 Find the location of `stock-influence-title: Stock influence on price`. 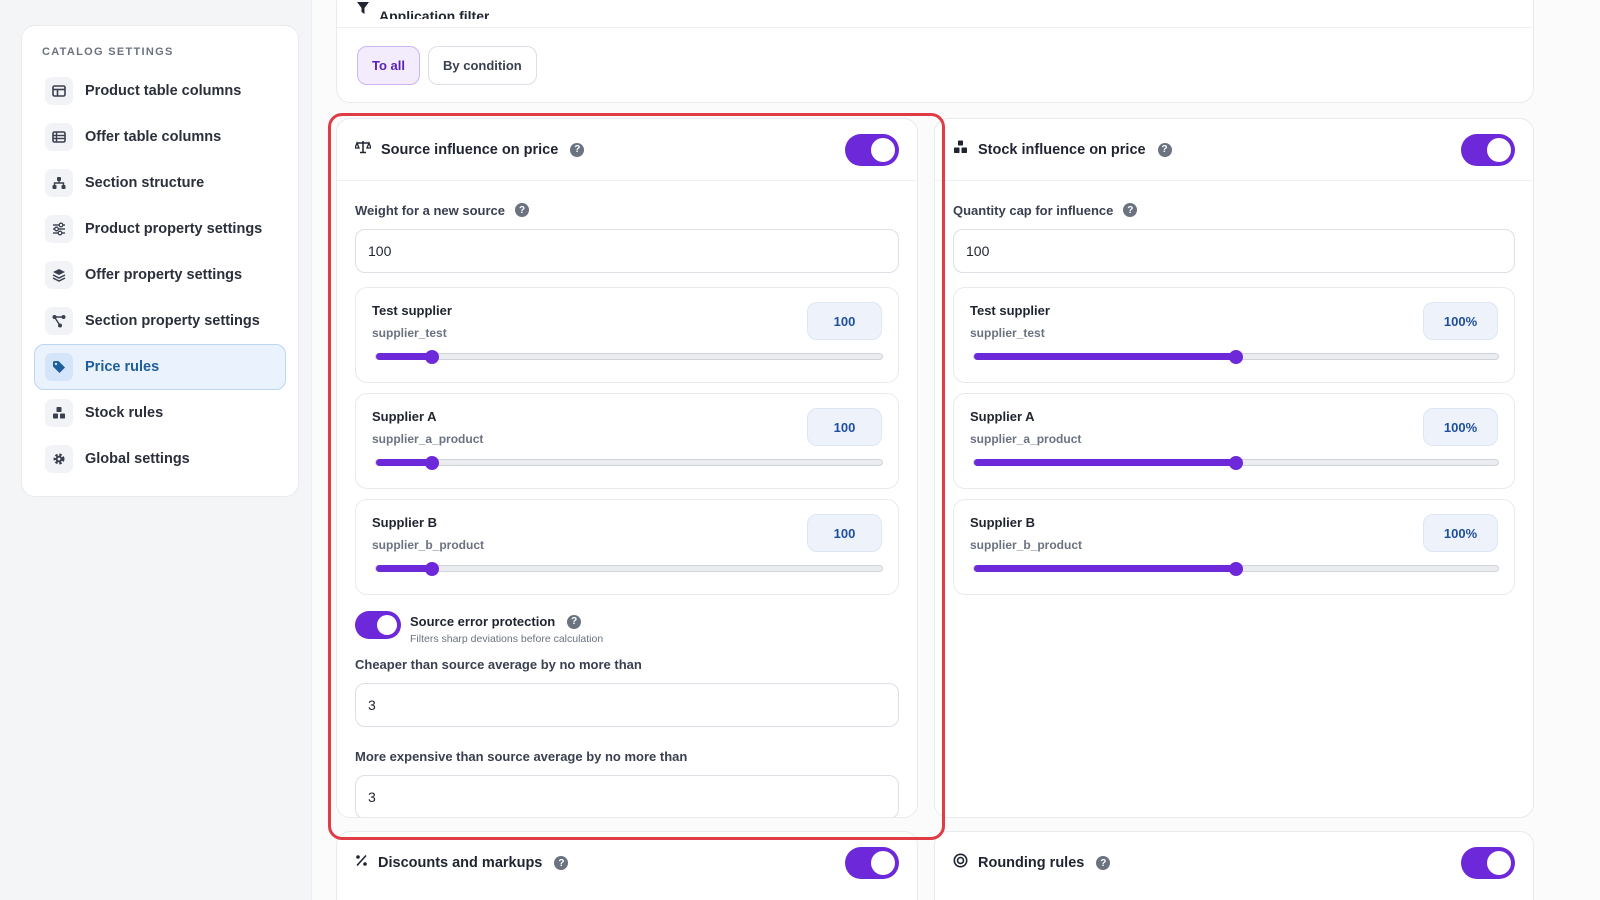

stock-influence-title: Stock influence on price is located at coordinates (1062, 149).